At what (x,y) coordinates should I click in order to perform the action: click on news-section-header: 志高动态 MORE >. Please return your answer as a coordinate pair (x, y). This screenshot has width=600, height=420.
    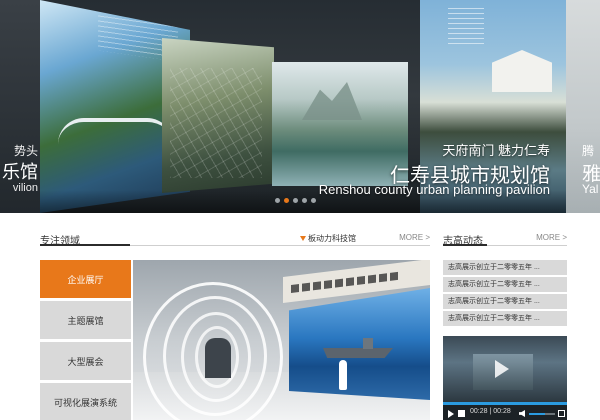
    Looking at the image, I should click on (505, 239).